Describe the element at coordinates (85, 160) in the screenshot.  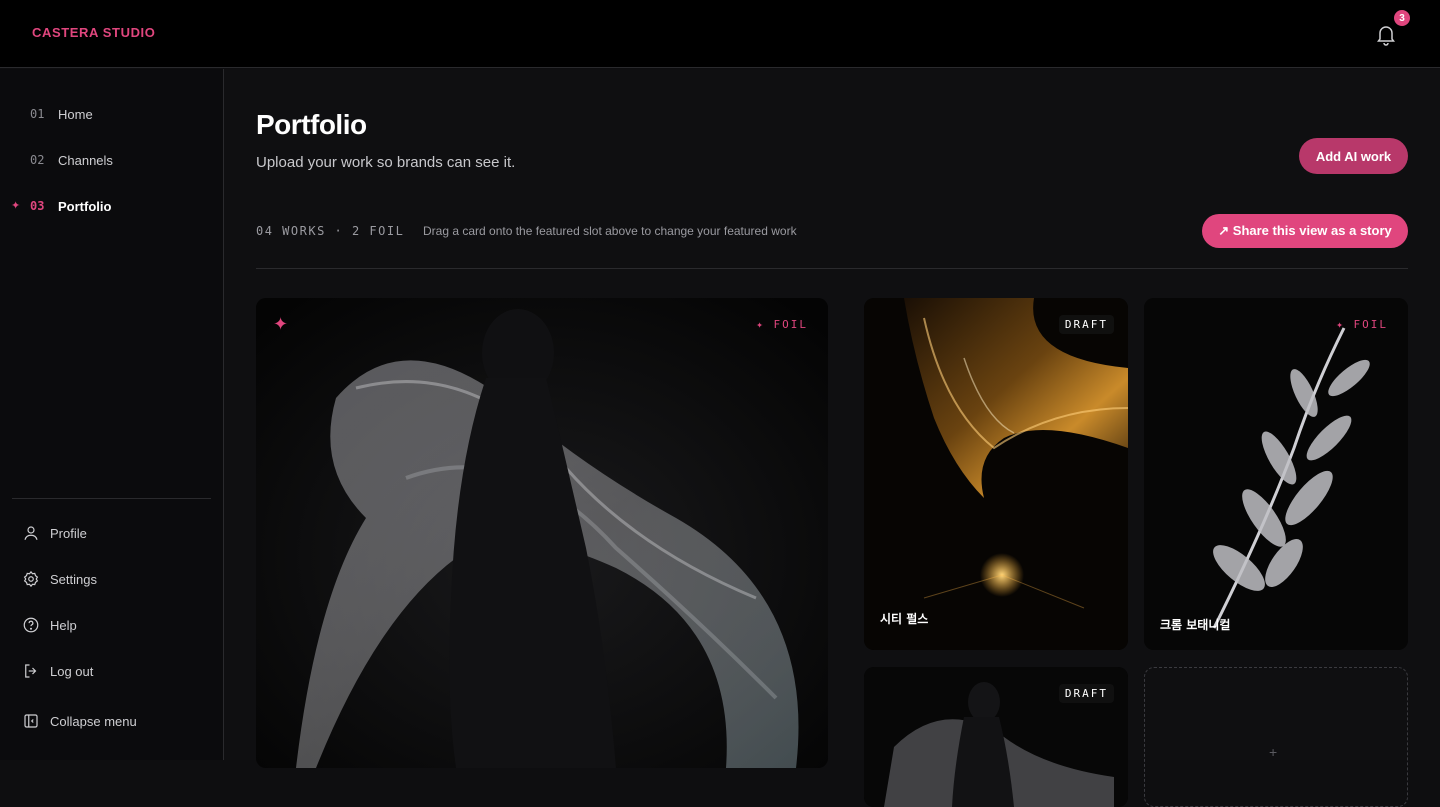
I see `nav-label: Channels` at that location.